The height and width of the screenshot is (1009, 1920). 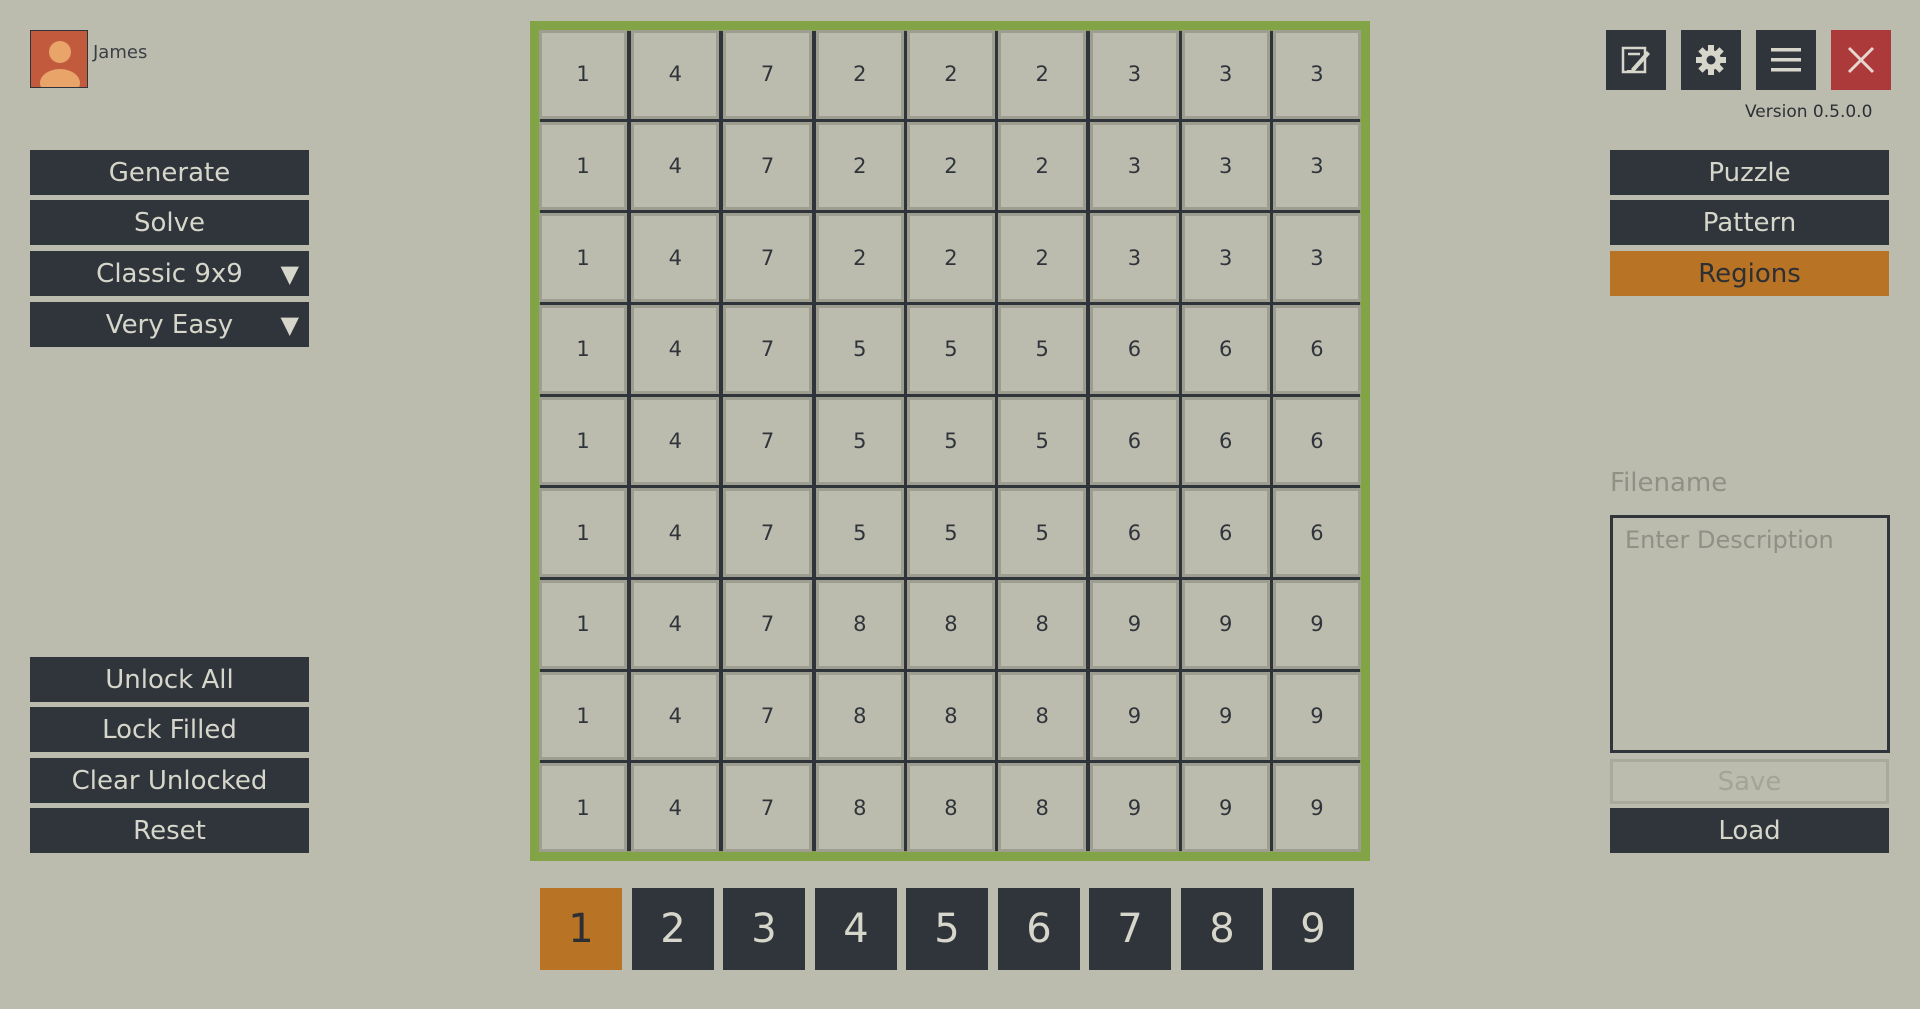 I want to click on puzzle-mode-button: Puzzle, so click(x=1749, y=172).